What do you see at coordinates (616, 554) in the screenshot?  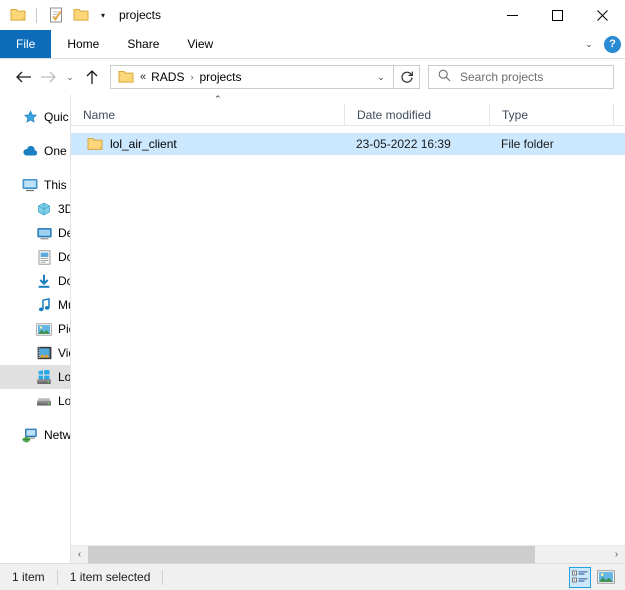 I see `scroll-right-button: ›` at bounding box center [616, 554].